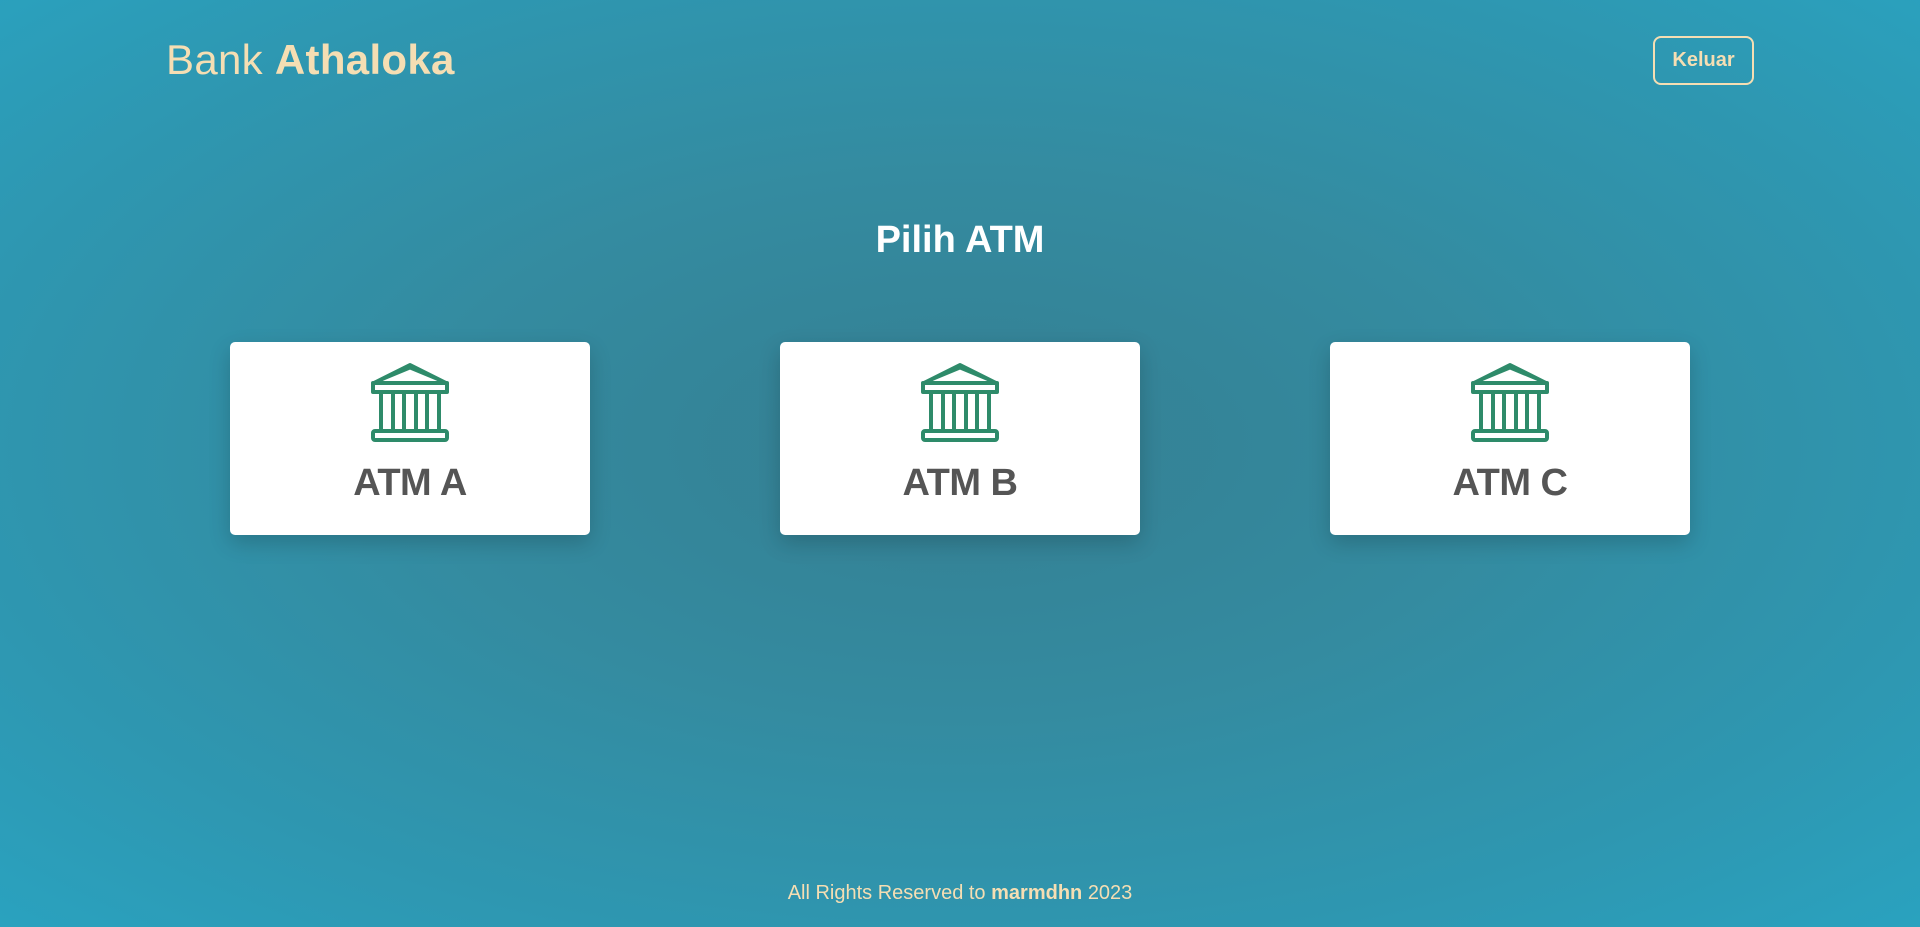 This screenshot has height=927, width=1920. What do you see at coordinates (410, 483) in the screenshot?
I see `atm-label: ATM A` at bounding box center [410, 483].